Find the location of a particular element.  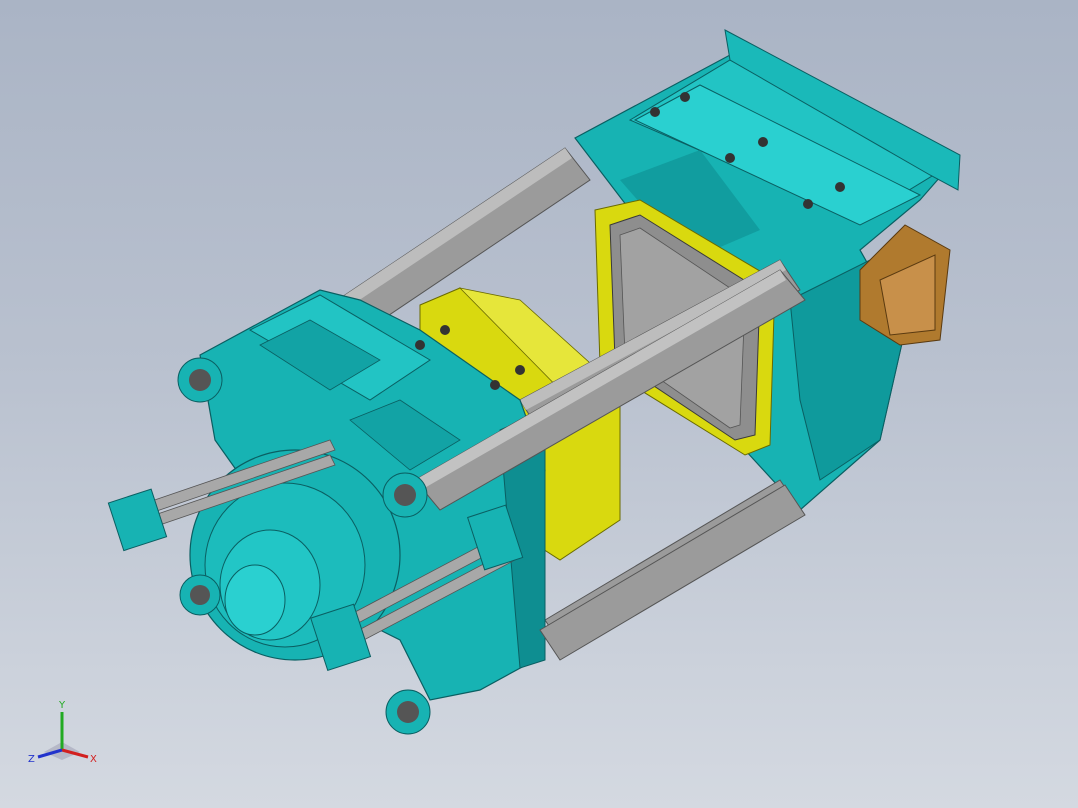

tie-bar-nut-top-left is located at coordinates (200, 380).